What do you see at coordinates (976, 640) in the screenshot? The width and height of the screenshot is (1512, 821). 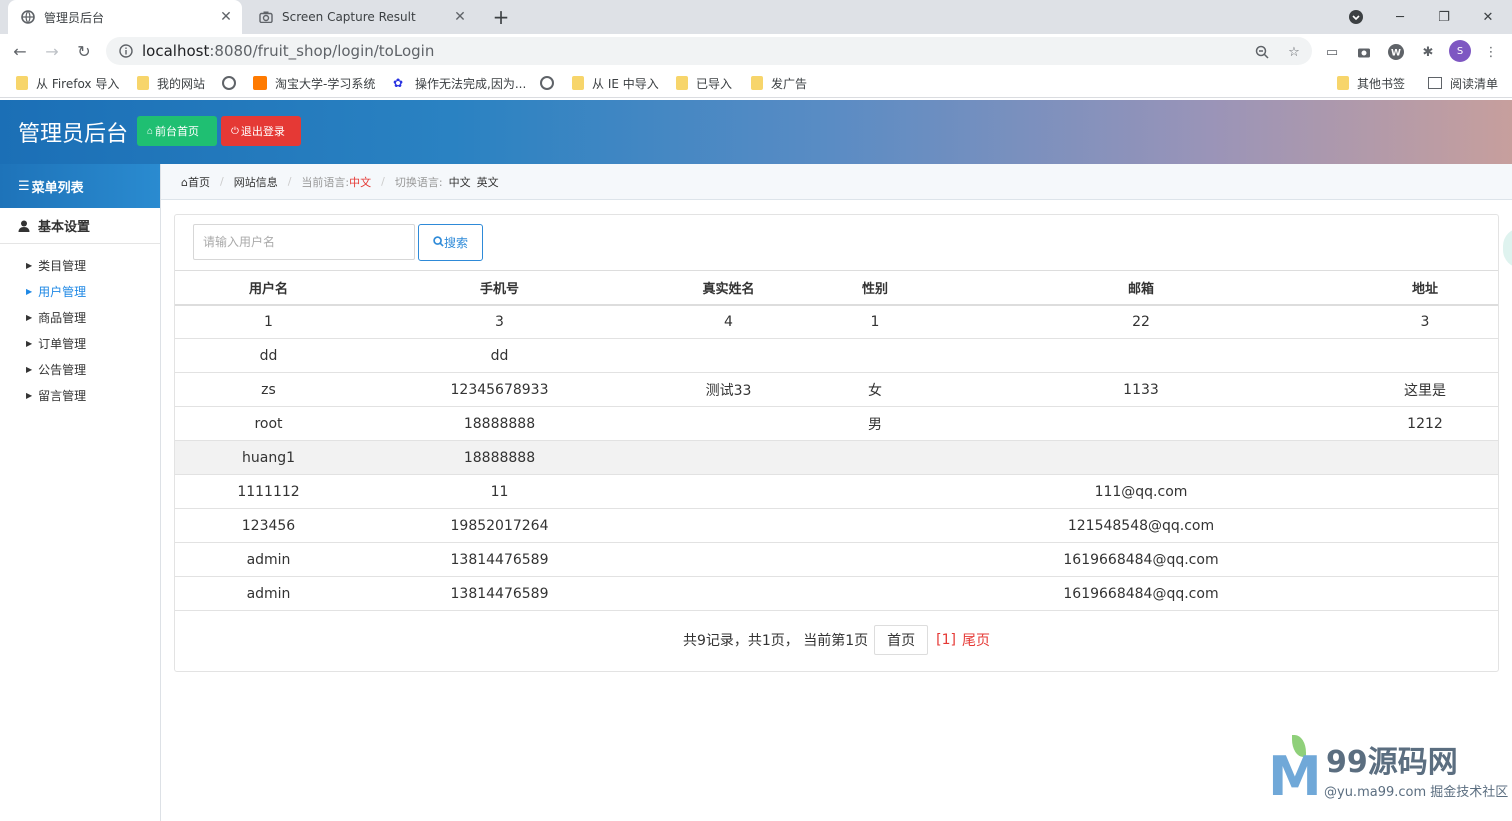 I see `last-page-link: 尾页` at bounding box center [976, 640].